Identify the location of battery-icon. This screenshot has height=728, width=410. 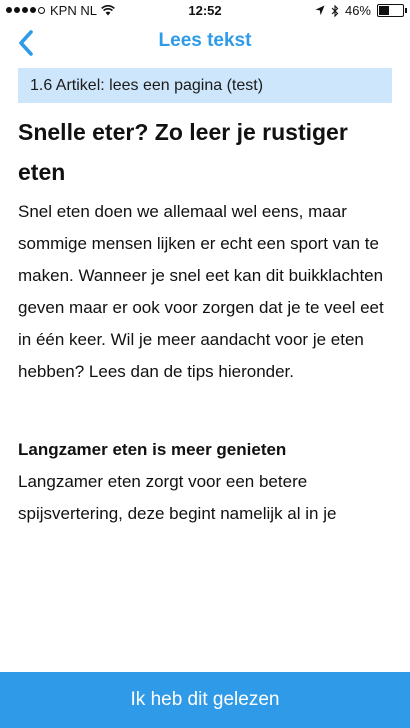
(392, 10).